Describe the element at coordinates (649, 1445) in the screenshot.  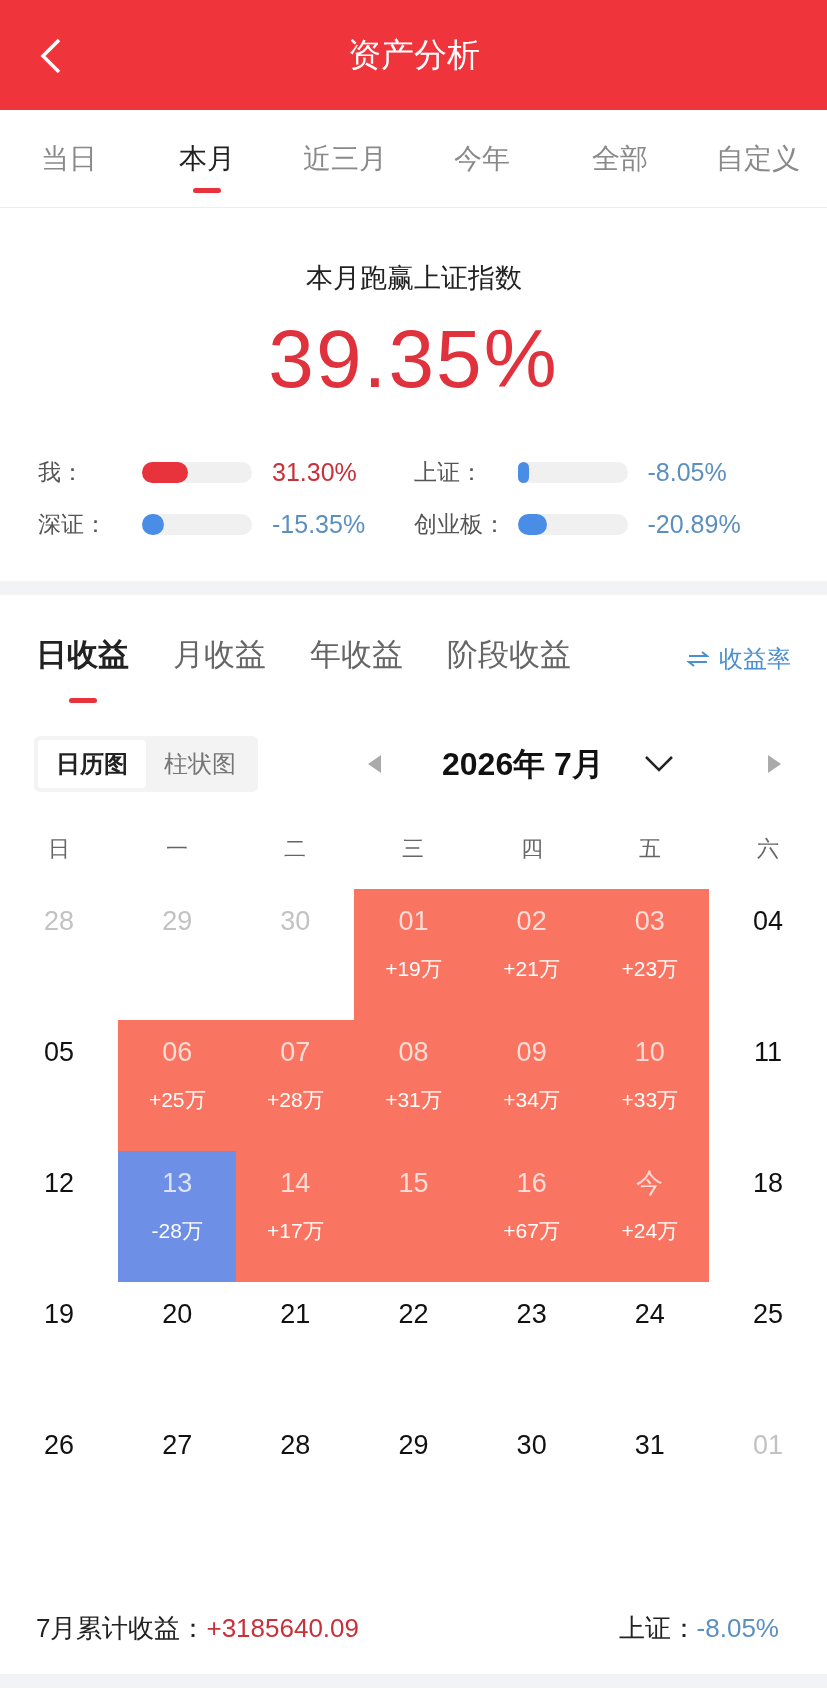
I see `day-number: 31` at that location.